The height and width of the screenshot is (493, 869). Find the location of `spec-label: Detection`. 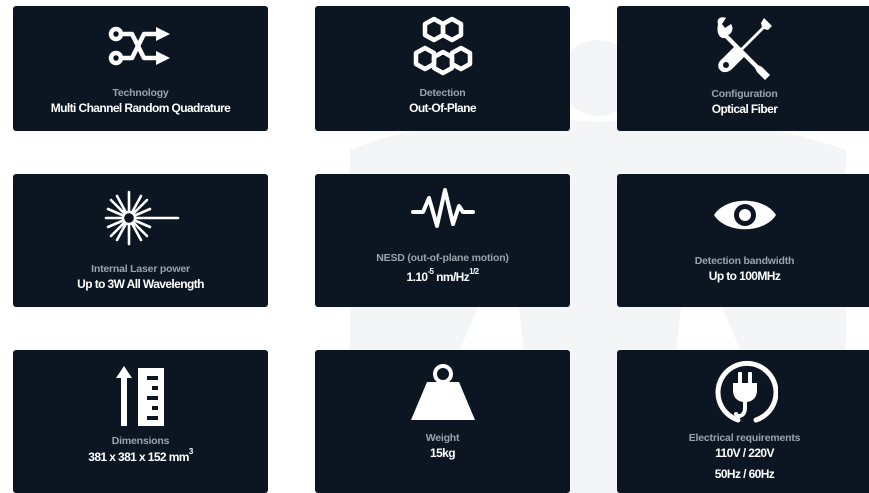

spec-label: Detection is located at coordinates (442, 93).